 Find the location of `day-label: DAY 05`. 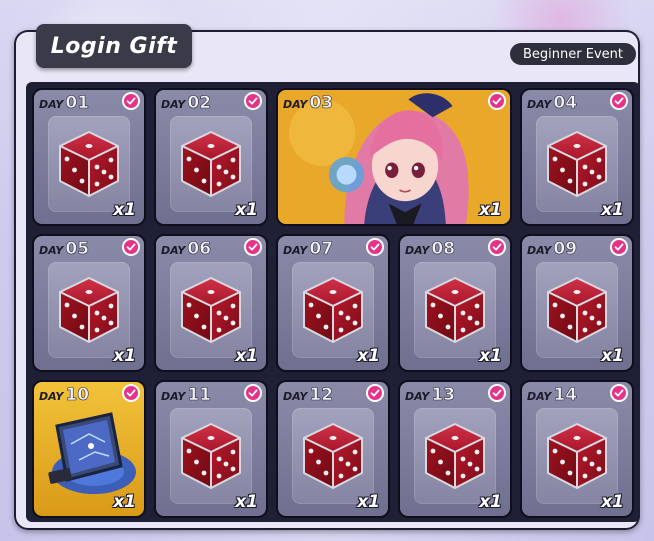

day-label: DAY 05 is located at coordinates (64, 249).